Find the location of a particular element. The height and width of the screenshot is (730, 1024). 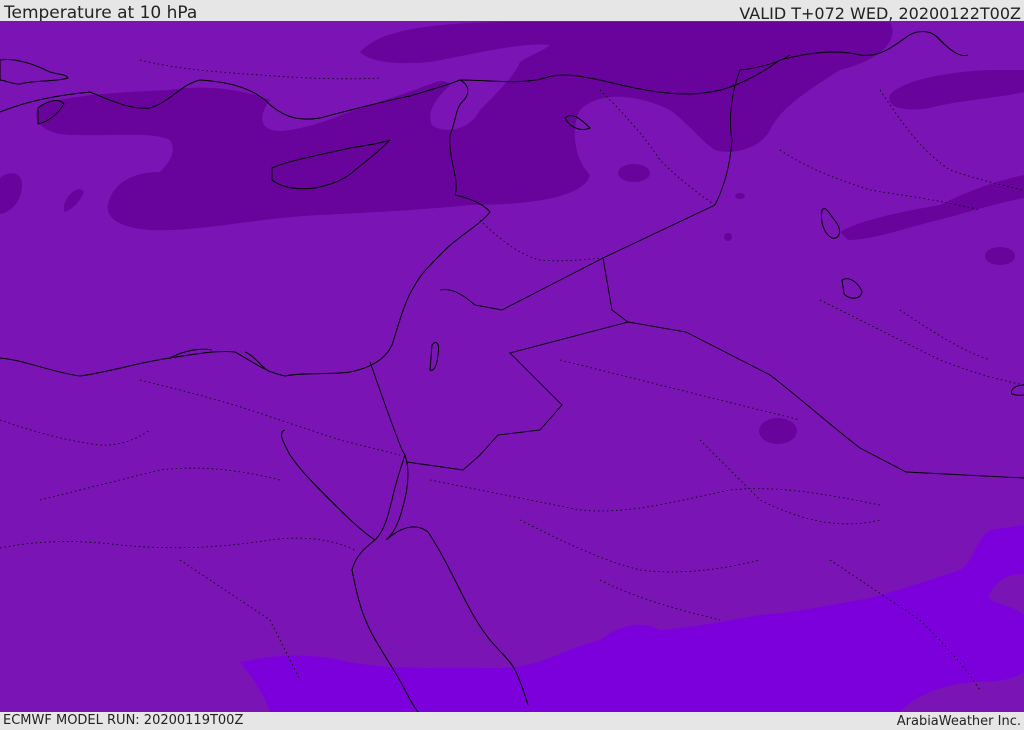

map-title: Temperature at 10 hPa is located at coordinates (101, 13).